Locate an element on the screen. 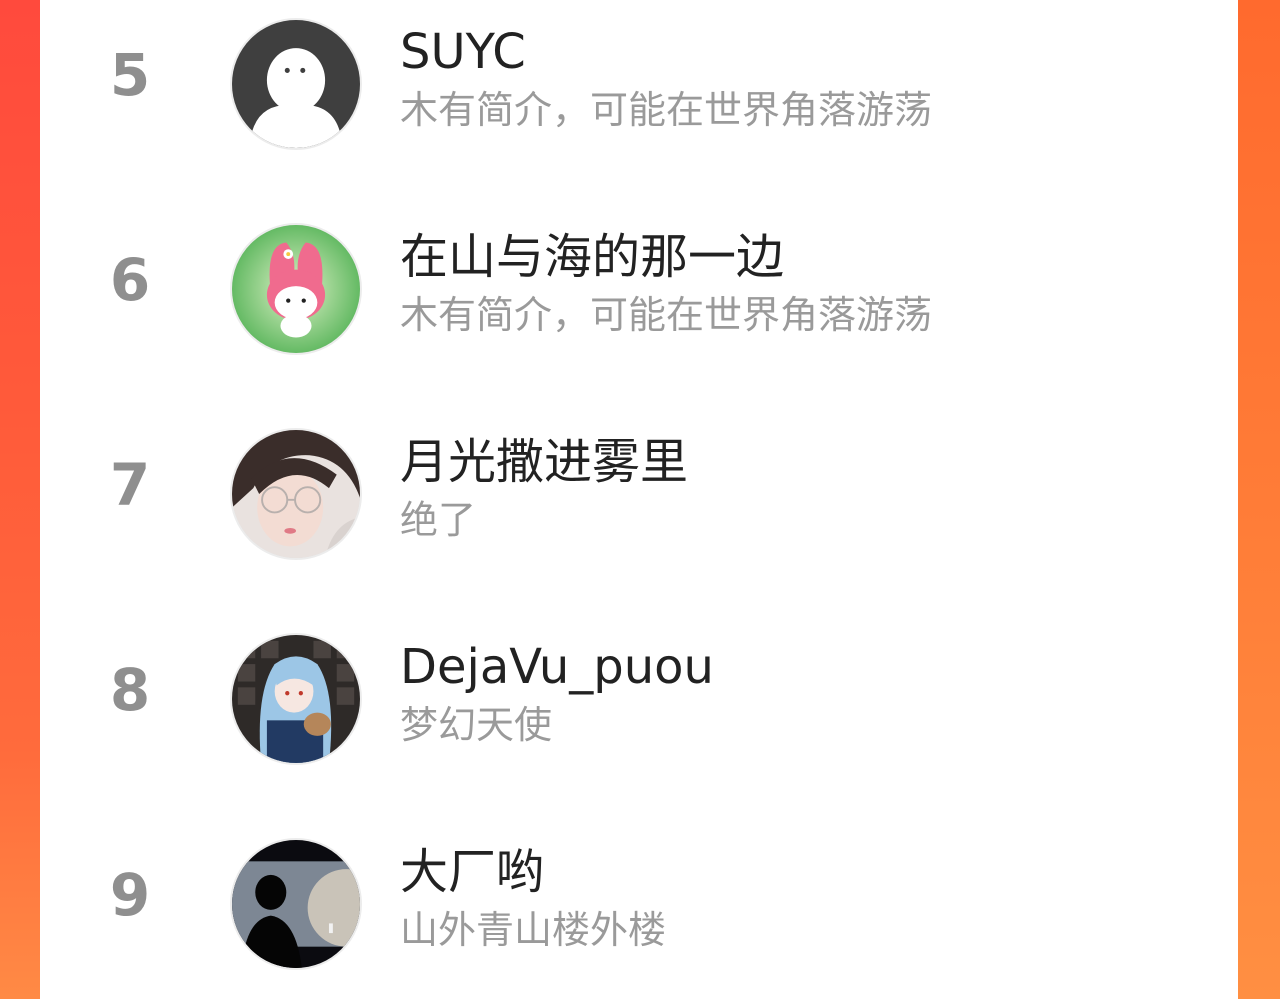 The image size is (1280, 999). user-bio: 梦幻天使 is located at coordinates (476, 725).